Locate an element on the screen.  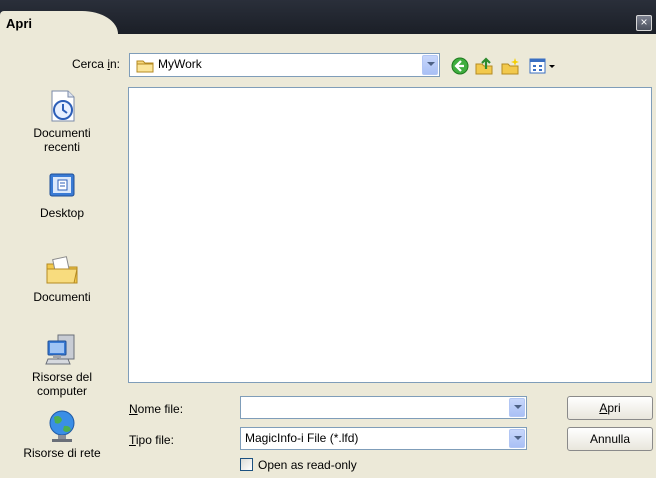
network-icon is located at coordinates (62, 426).